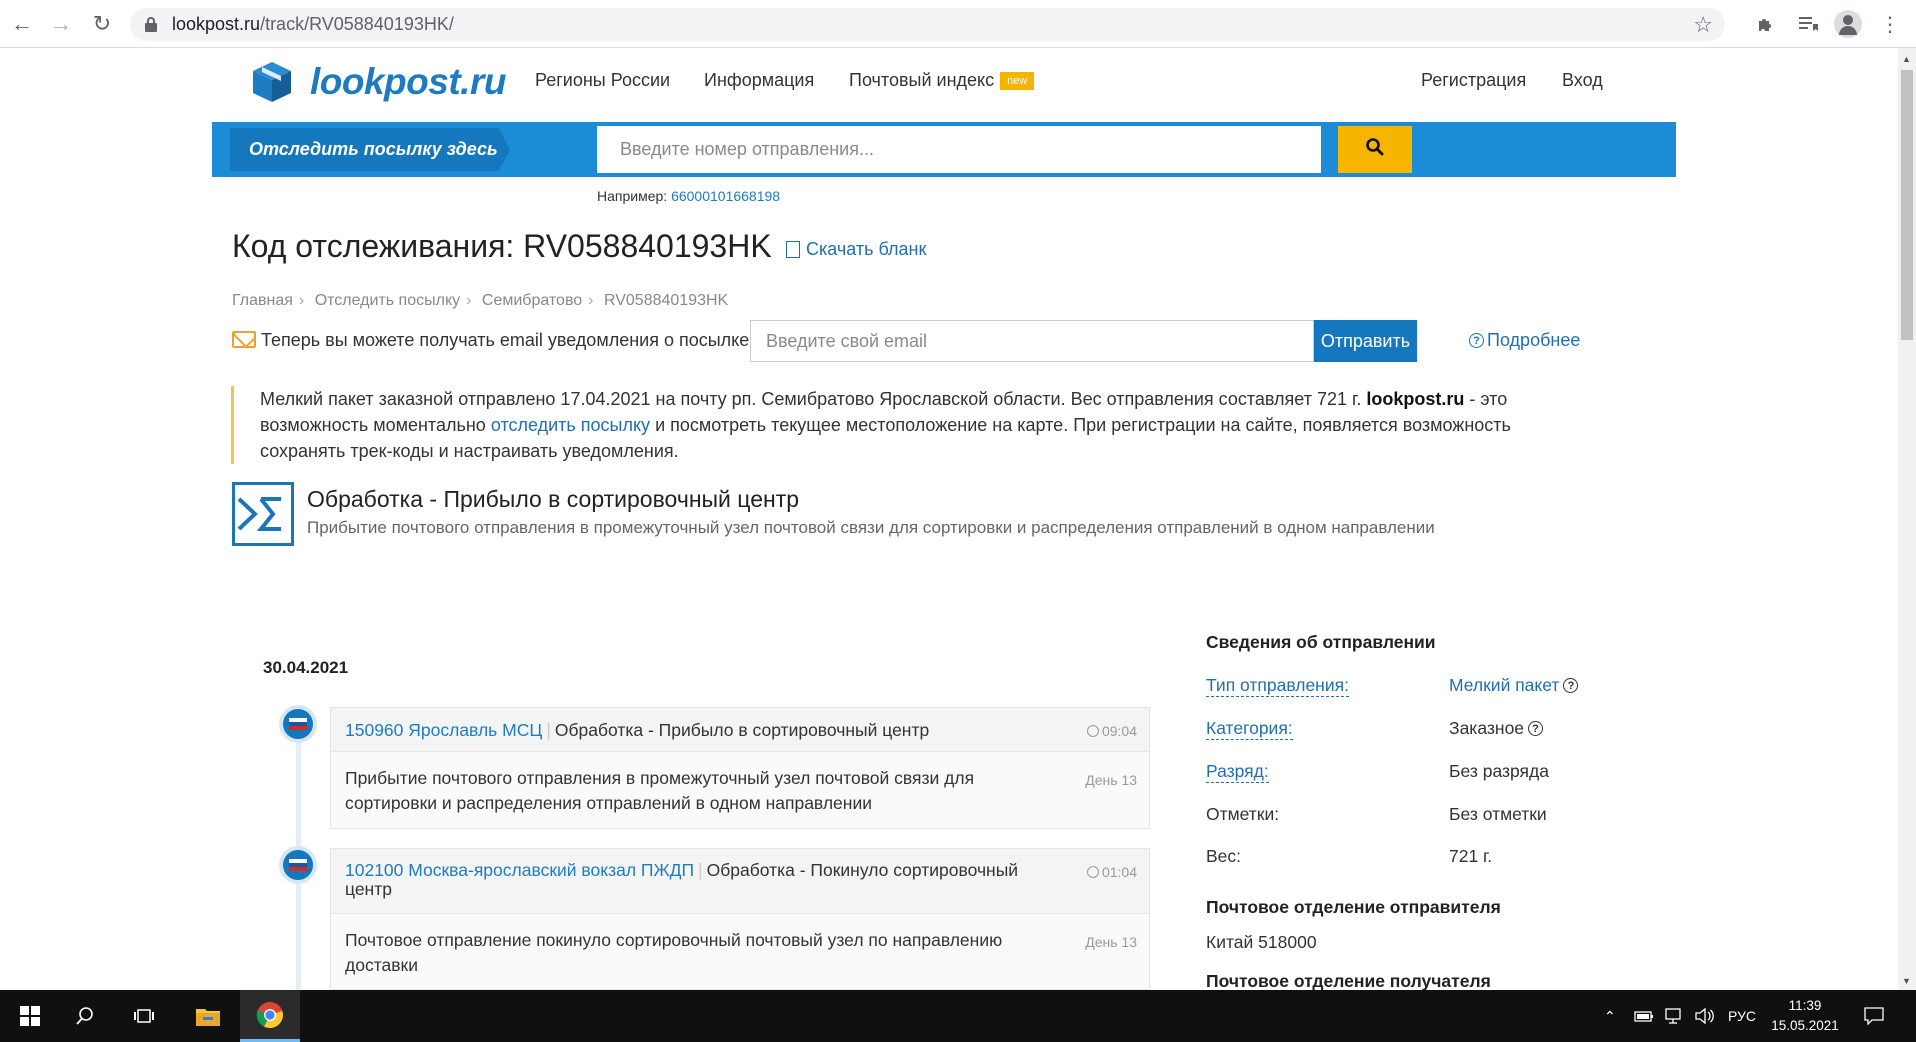 Image resolution: width=1916 pixels, height=1042 pixels. Describe the element at coordinates (1119, 872) in the screenshot. I see `event-time-value: 01:04` at that location.